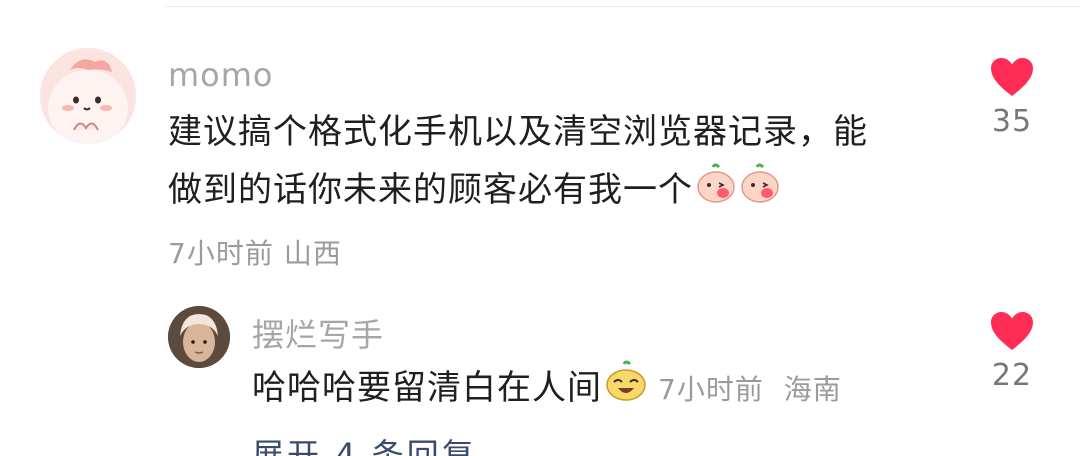 This screenshot has height=456, width=1080. I want to click on reply-text-row: 哈哈哈要留清白在人间 7小时前 海南, so click(547, 389).